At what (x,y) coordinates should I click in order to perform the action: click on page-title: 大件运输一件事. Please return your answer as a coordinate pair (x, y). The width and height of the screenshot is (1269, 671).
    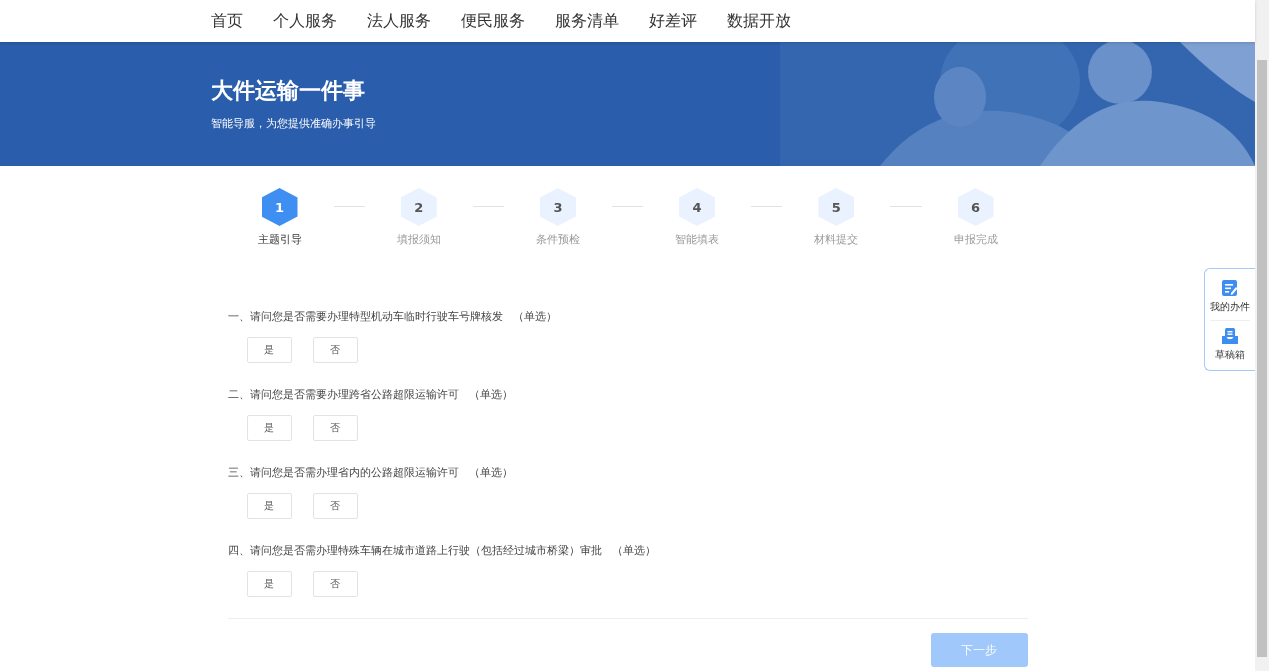
    Looking at the image, I should click on (288, 91).